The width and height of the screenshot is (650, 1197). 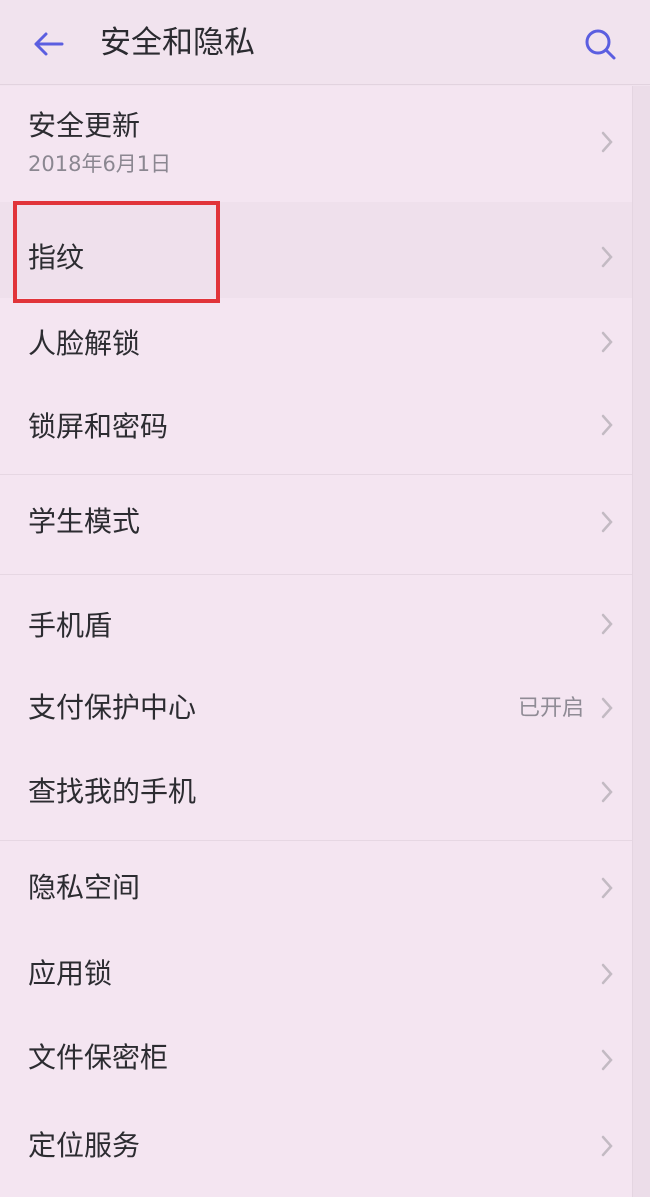 I want to click on list-item-label: 人脸解锁, so click(x=84, y=343).